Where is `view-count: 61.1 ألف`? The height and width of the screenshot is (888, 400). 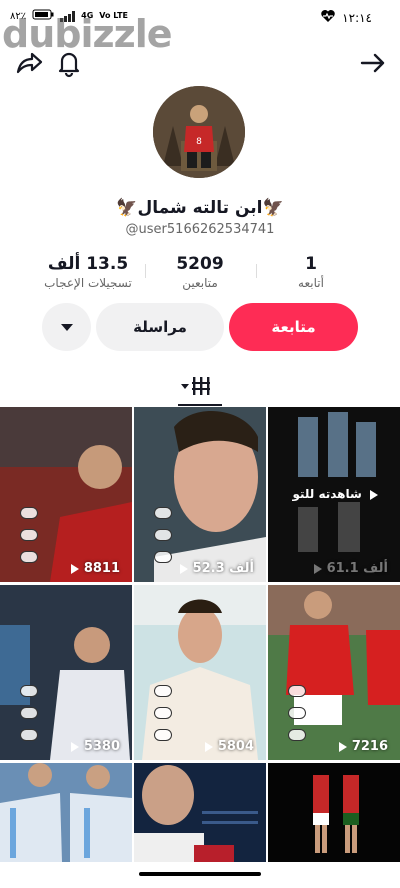 view-count: 61.1 ألف is located at coordinates (328, 568).